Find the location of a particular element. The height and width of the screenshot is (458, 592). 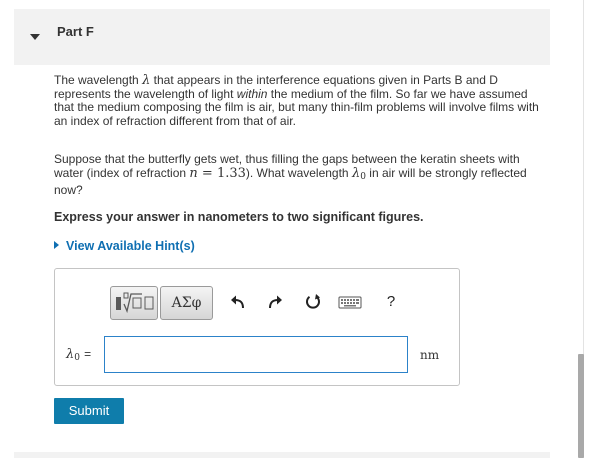

lambda0-symbol: λ0 is located at coordinates (358, 173).